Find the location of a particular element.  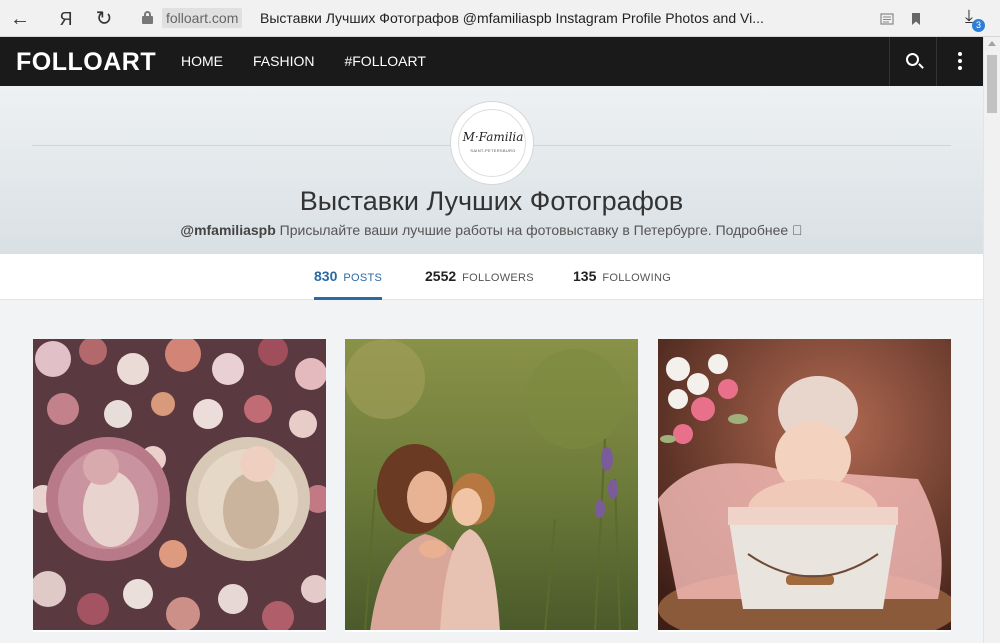

stat-posts: 830 POSTS is located at coordinates (348, 277).